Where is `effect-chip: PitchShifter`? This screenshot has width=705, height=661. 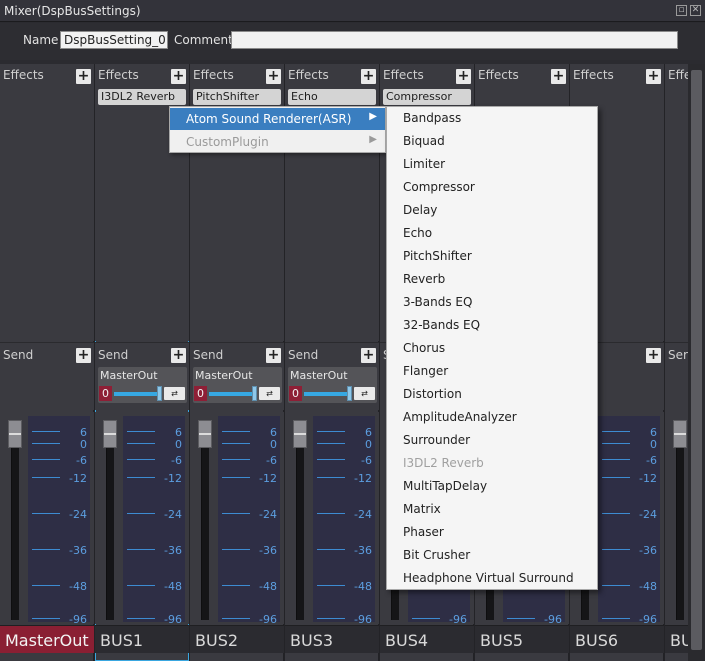 effect-chip: PitchShifter is located at coordinates (237, 97).